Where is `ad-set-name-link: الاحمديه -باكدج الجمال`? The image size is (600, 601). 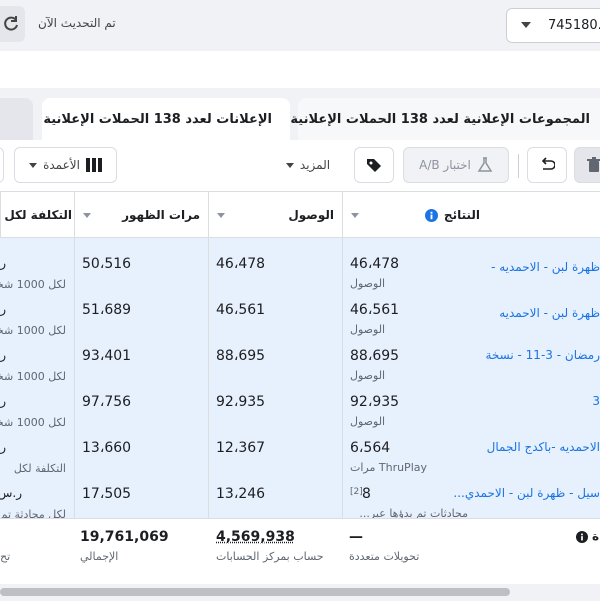
ad-set-name-link: الاحمديه -باكدج الجمال is located at coordinates (543, 447).